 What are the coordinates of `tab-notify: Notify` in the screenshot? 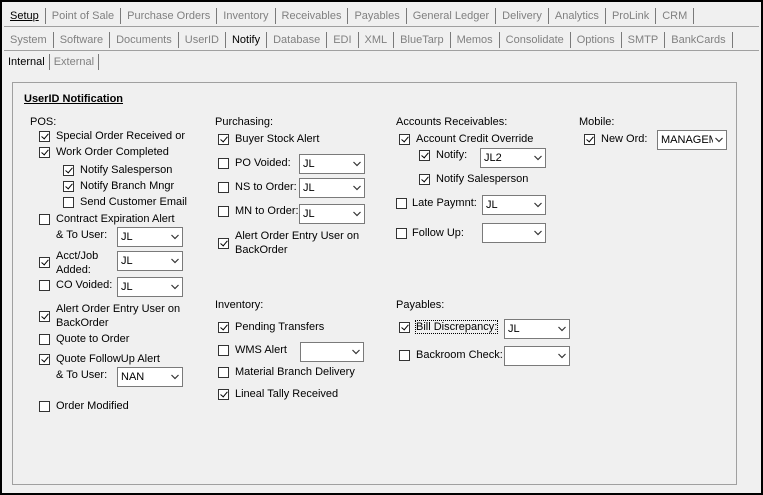 It's located at (247, 39).